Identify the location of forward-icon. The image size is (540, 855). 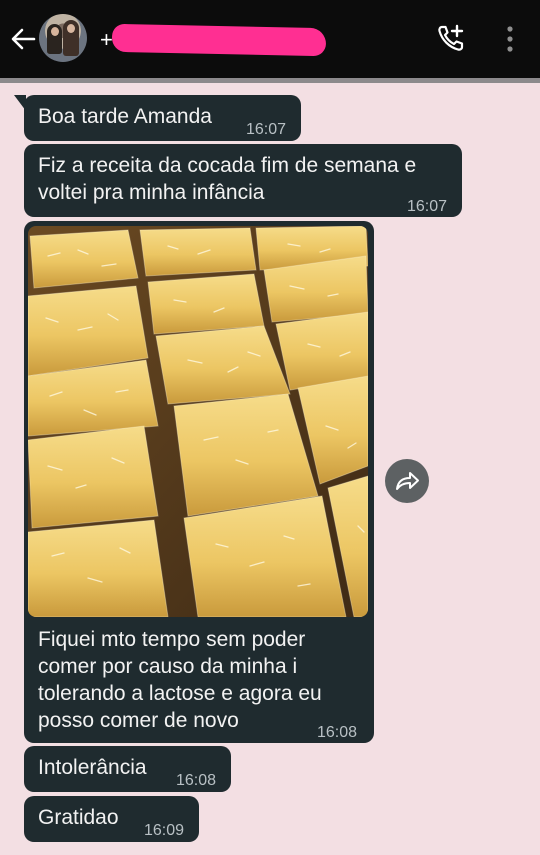
(407, 481).